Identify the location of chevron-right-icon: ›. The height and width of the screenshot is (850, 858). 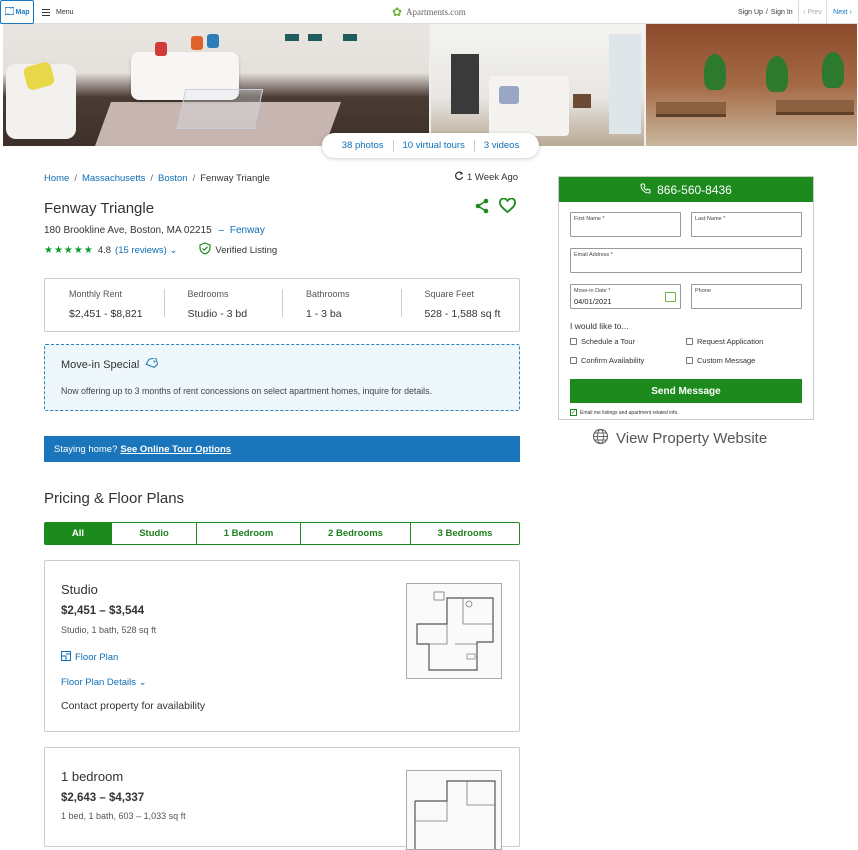
(849, 12).